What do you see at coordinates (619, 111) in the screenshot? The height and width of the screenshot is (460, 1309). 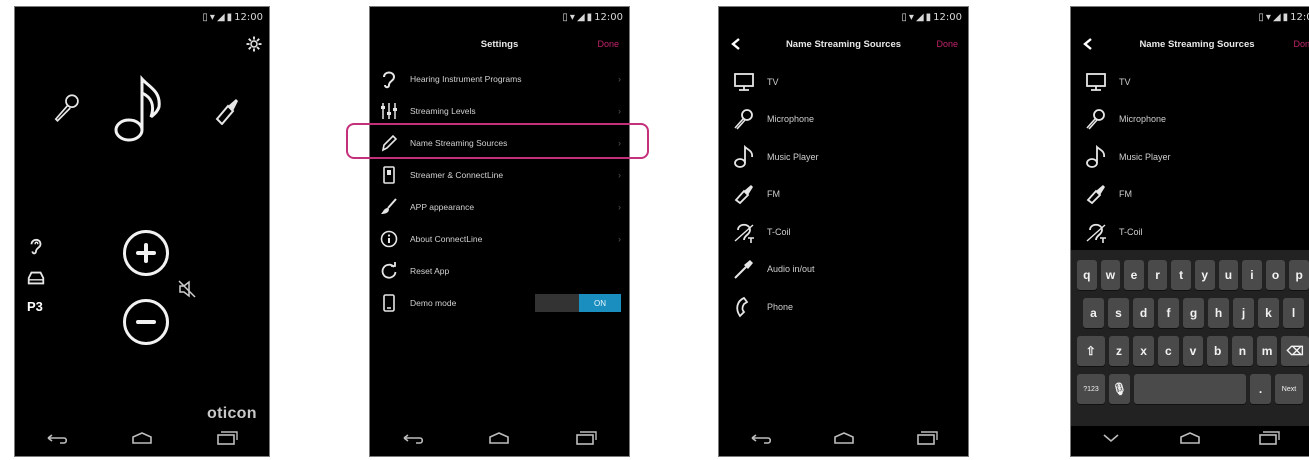 I see `chevron-right-icon: ›` at bounding box center [619, 111].